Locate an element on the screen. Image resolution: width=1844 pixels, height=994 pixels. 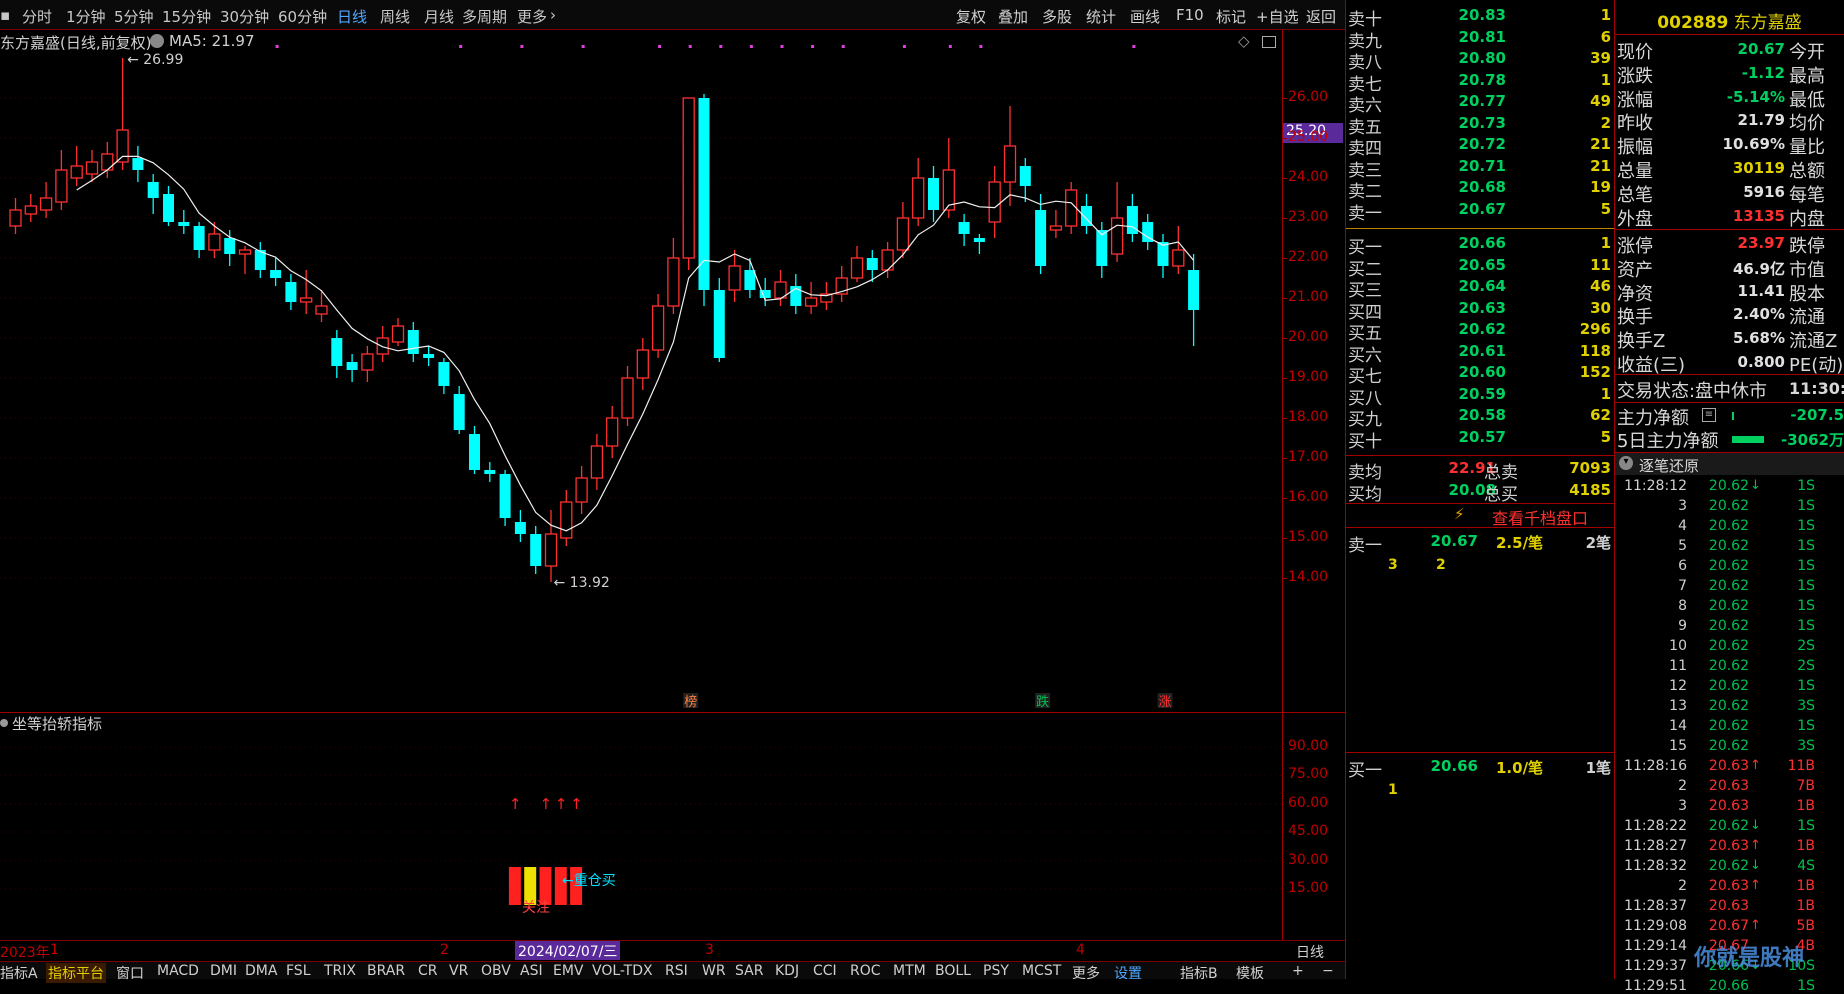
tab-trix: TRIX is located at coordinates (340, 971).